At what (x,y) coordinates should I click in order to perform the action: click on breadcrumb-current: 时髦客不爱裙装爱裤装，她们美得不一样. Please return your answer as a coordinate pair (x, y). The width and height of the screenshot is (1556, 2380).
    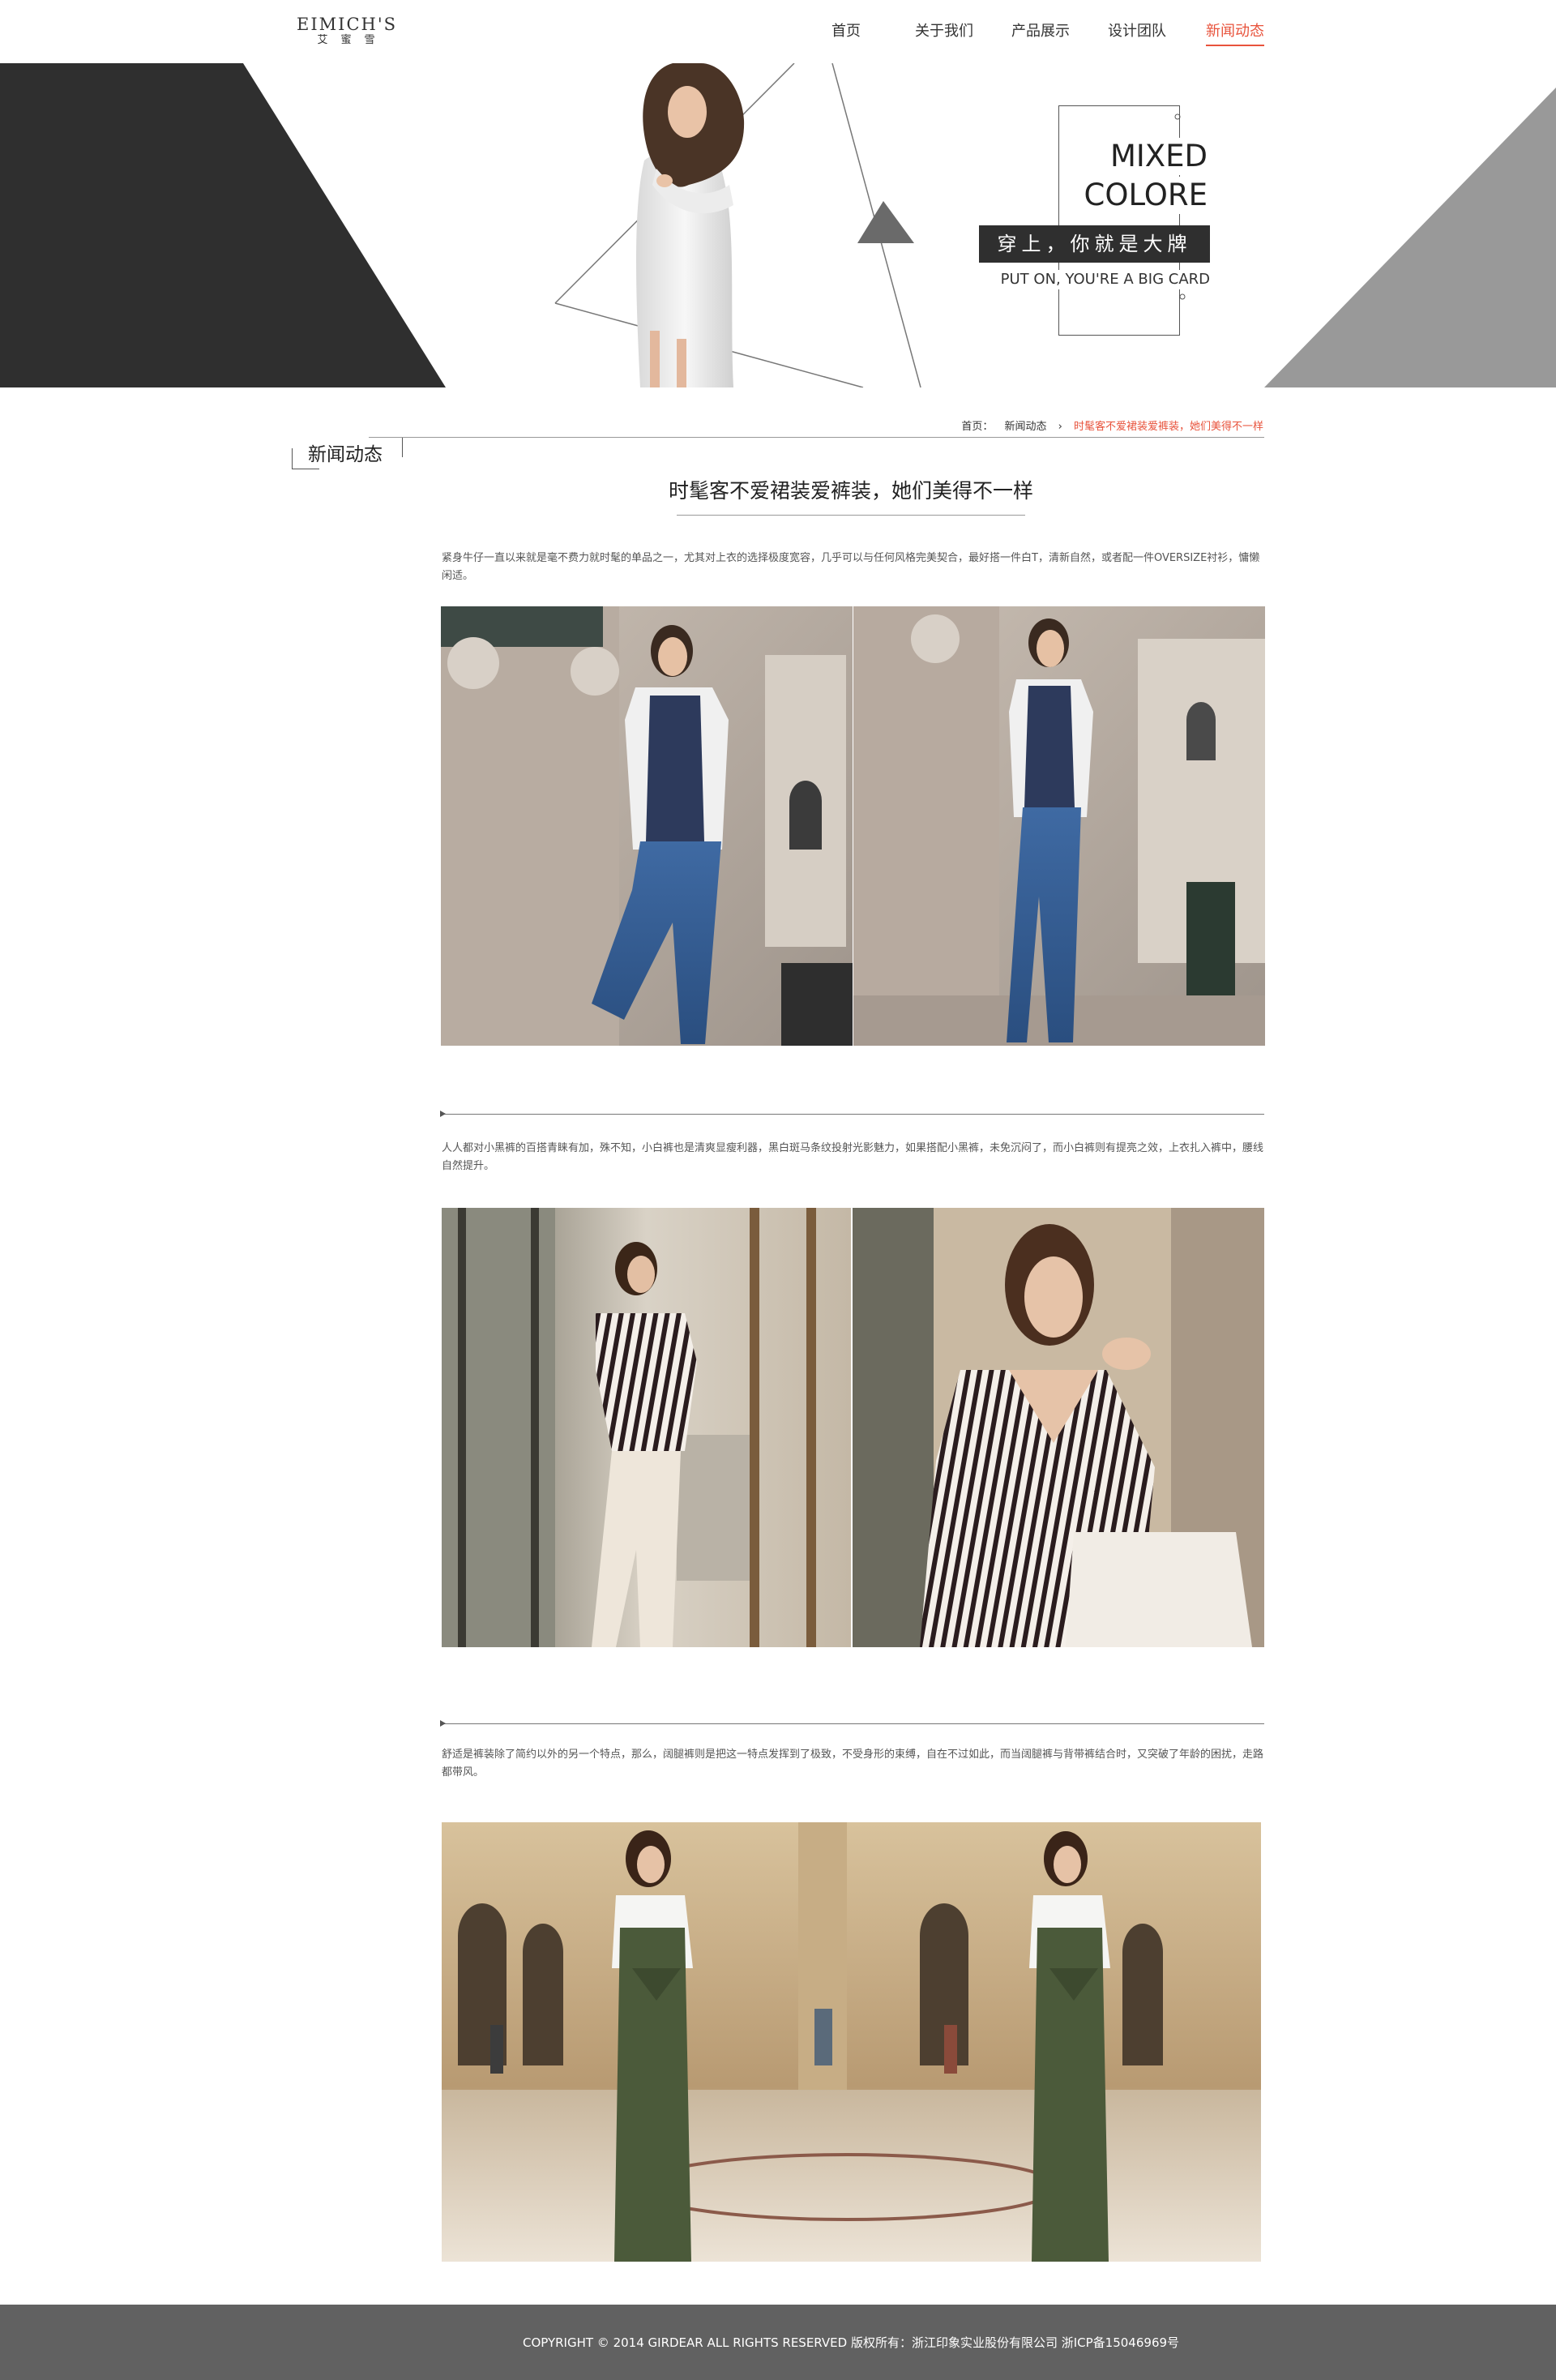
    Looking at the image, I should click on (1168, 427).